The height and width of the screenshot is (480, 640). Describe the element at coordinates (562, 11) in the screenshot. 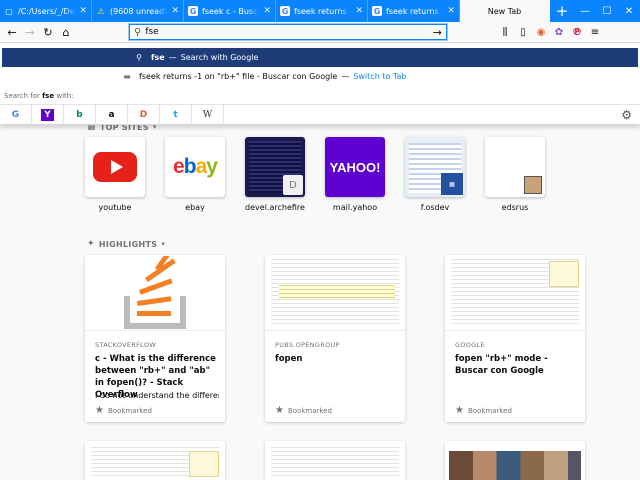

I see `new-tab-plus-icon: +` at that location.